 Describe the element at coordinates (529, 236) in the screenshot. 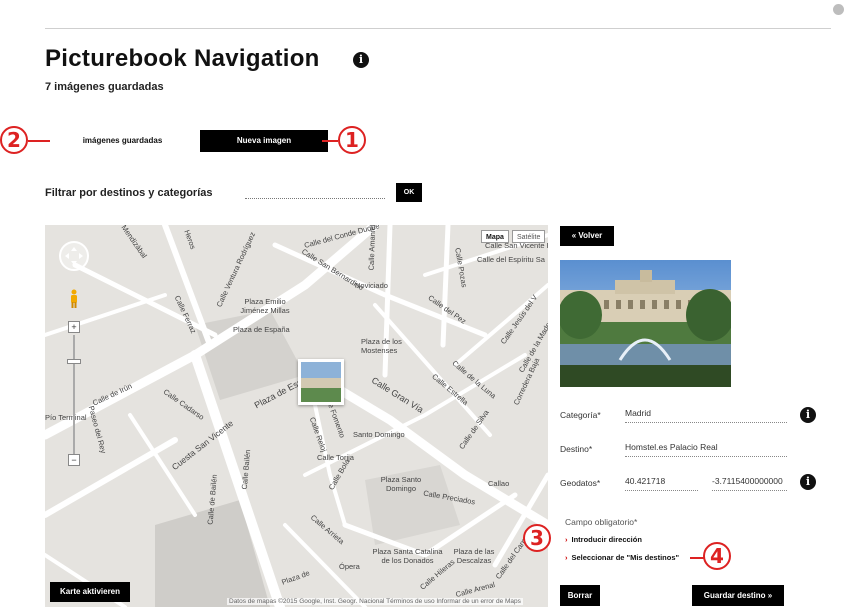

I see `map-type-satellite-button: Satélite` at that location.